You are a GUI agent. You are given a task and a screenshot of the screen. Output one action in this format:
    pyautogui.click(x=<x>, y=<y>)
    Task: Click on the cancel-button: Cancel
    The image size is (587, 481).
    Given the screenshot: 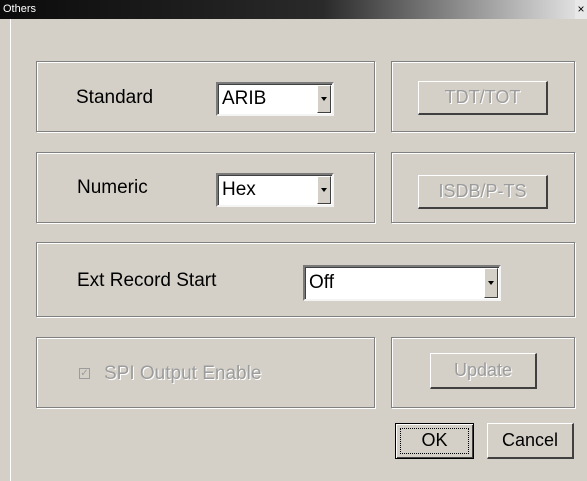 What is the action you would take?
    pyautogui.click(x=530, y=441)
    